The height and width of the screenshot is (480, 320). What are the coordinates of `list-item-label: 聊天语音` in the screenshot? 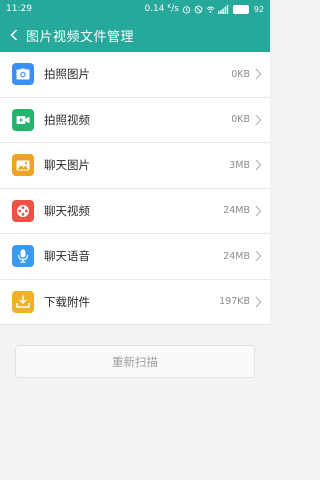 It's located at (67, 256).